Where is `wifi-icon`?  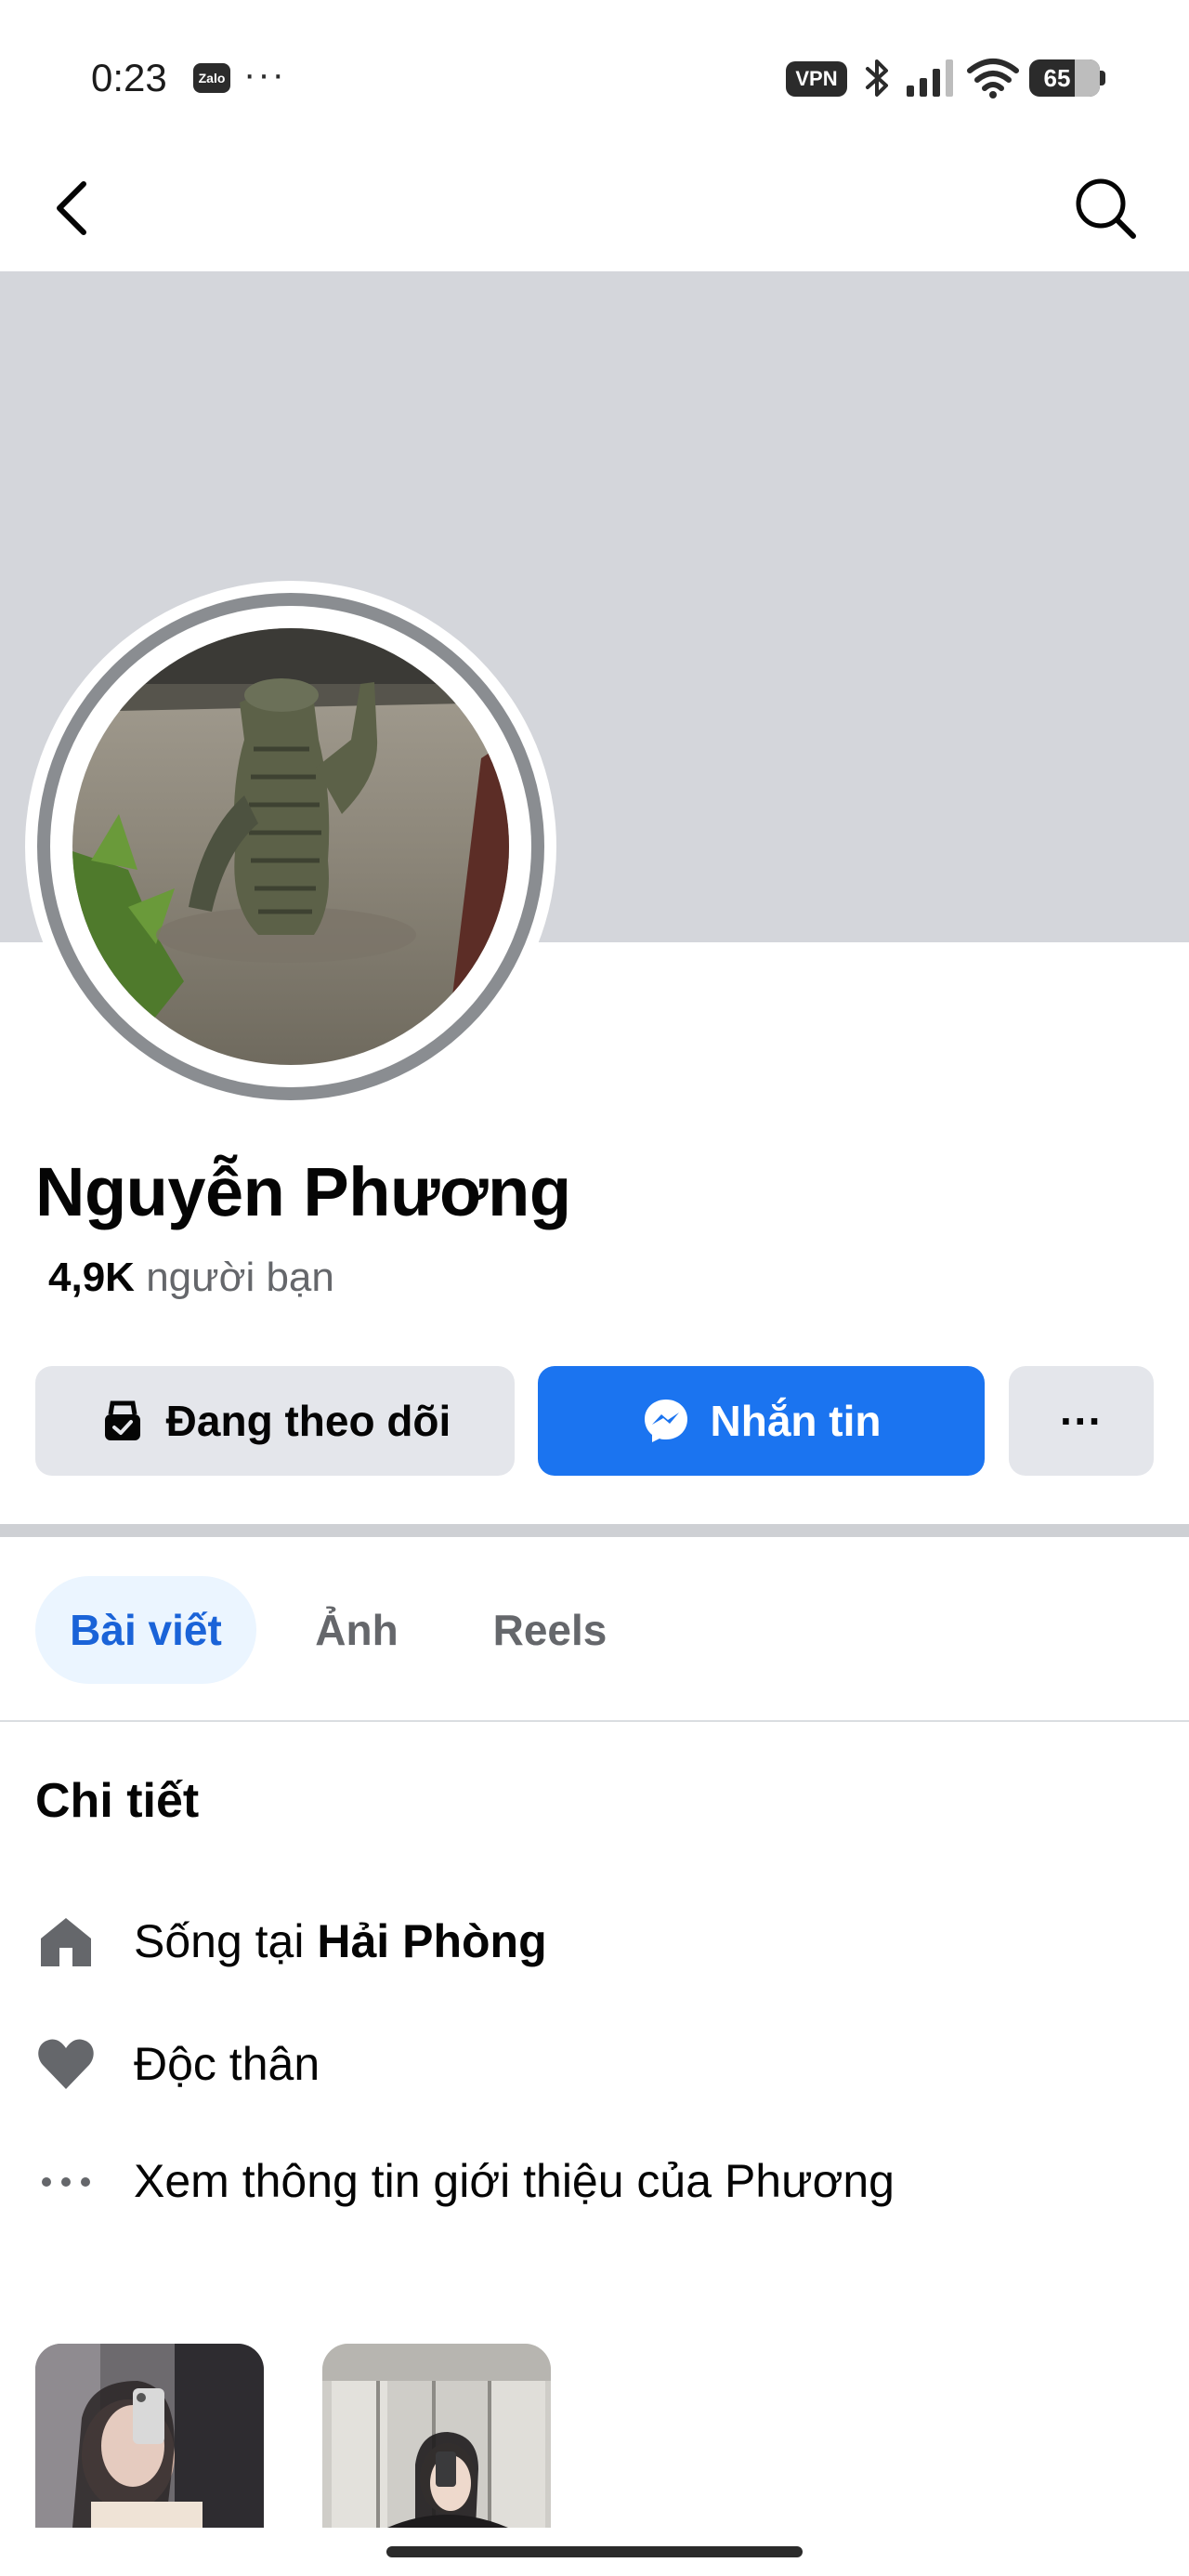 wifi-icon is located at coordinates (993, 79).